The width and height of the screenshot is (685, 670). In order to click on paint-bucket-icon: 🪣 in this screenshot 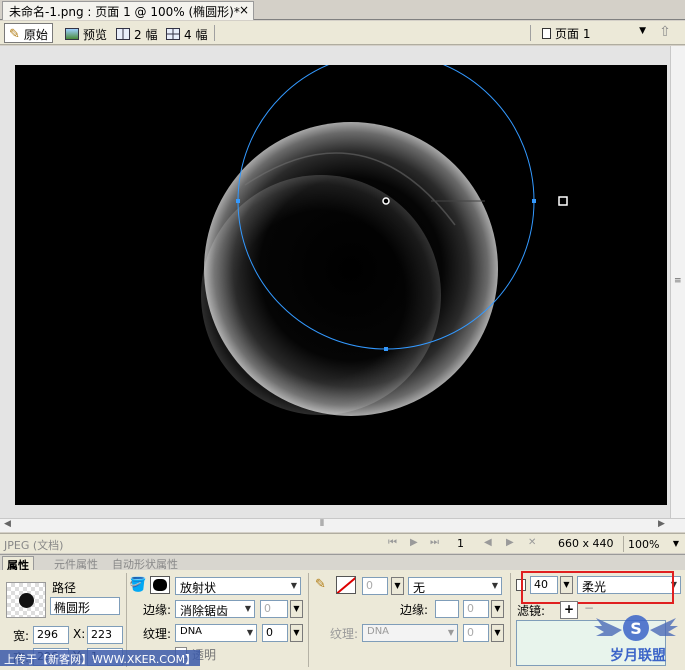, I will do `click(138, 585)`.